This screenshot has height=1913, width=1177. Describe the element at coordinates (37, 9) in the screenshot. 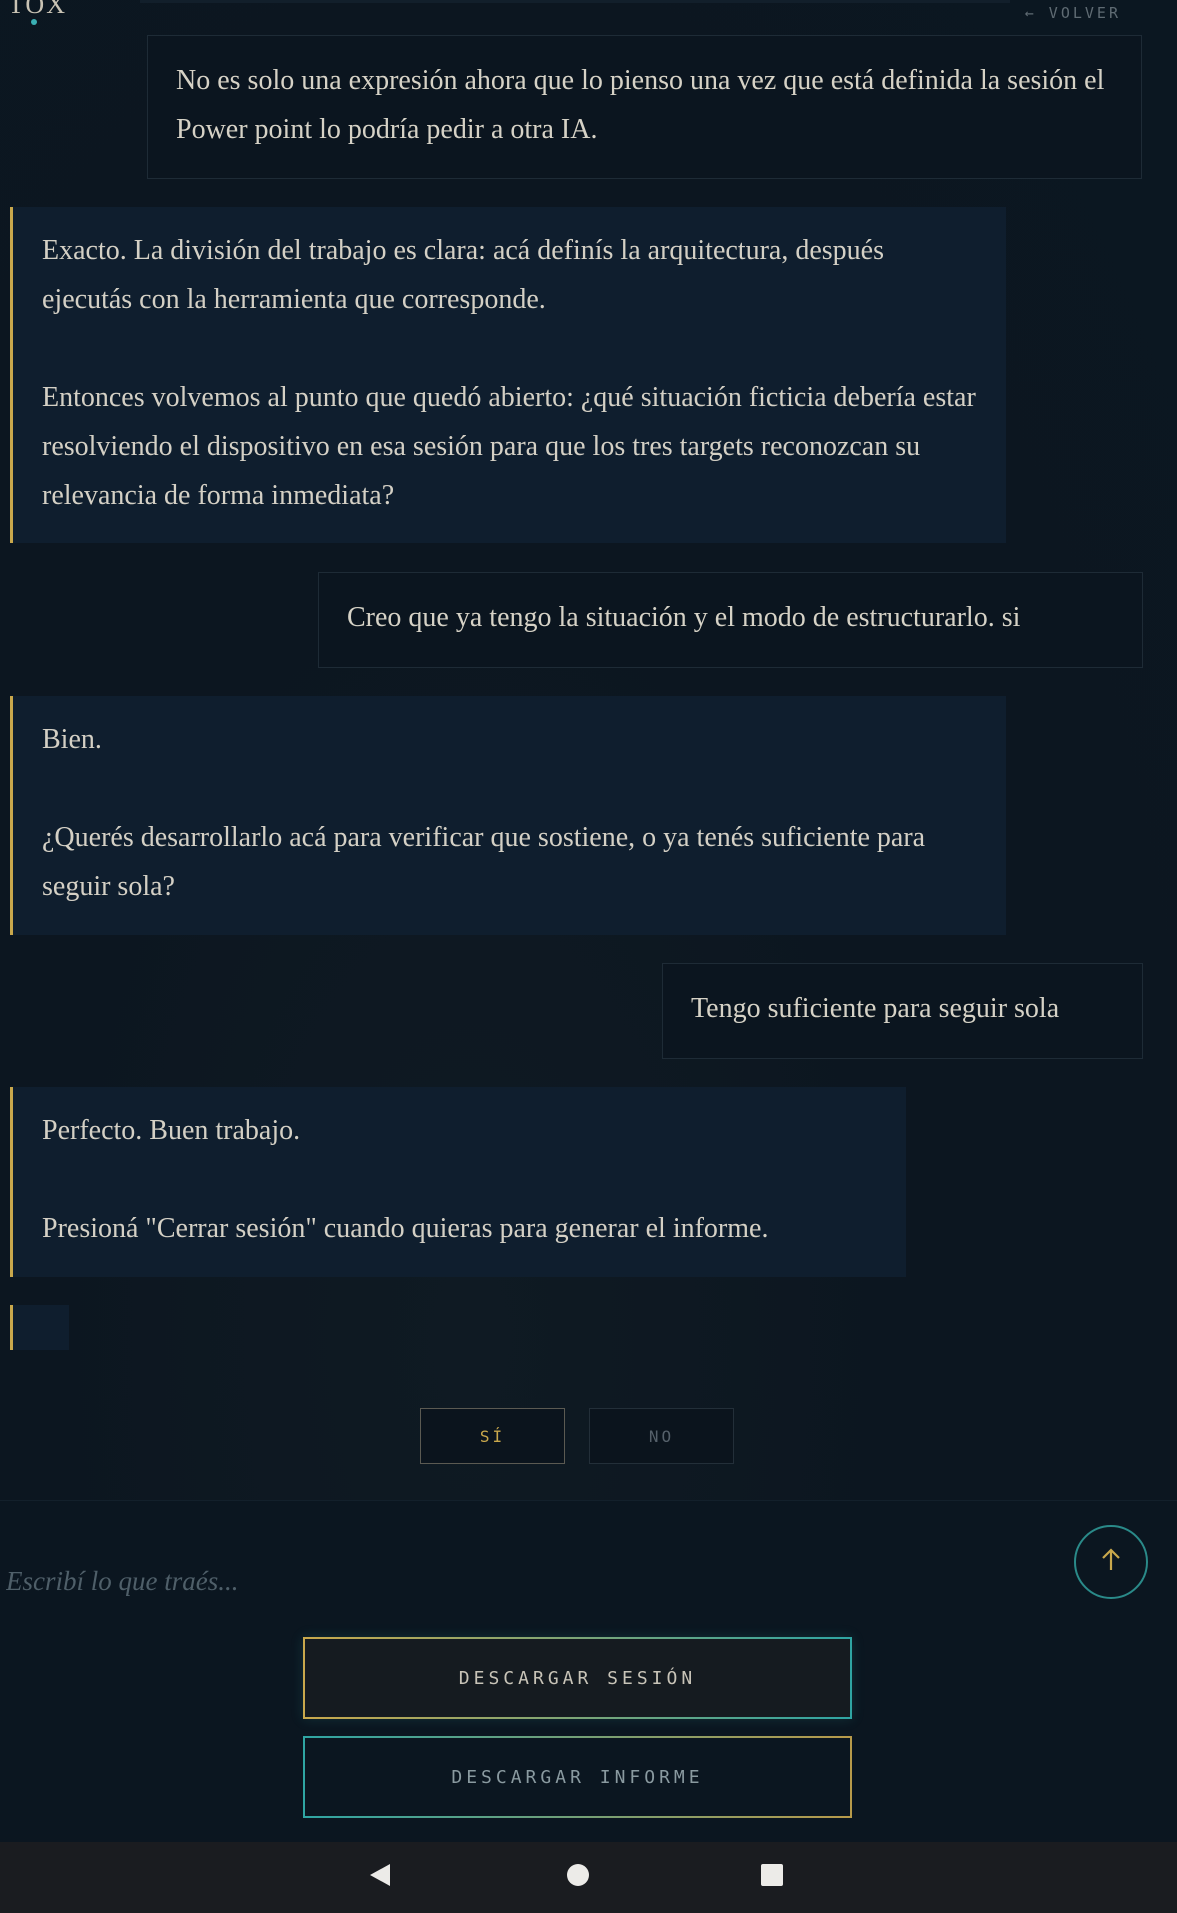

I see `app-logo: TOX` at that location.